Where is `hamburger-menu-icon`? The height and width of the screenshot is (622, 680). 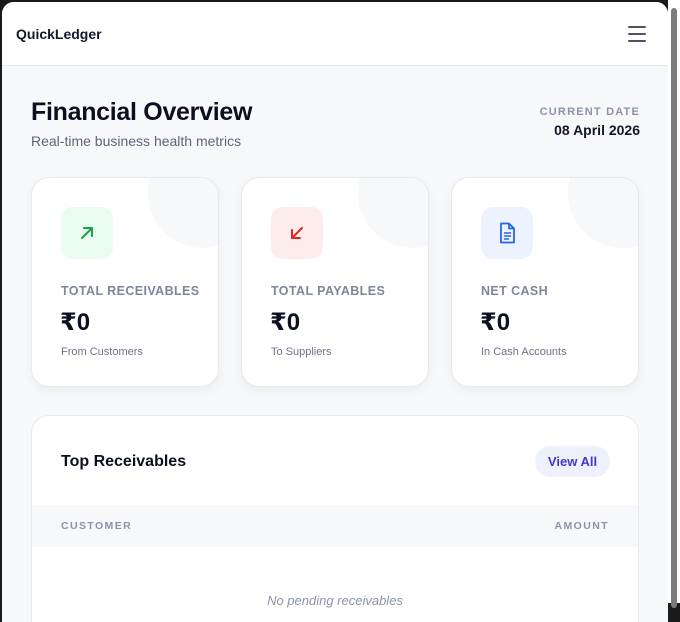
hamburger-menu-icon is located at coordinates (637, 33).